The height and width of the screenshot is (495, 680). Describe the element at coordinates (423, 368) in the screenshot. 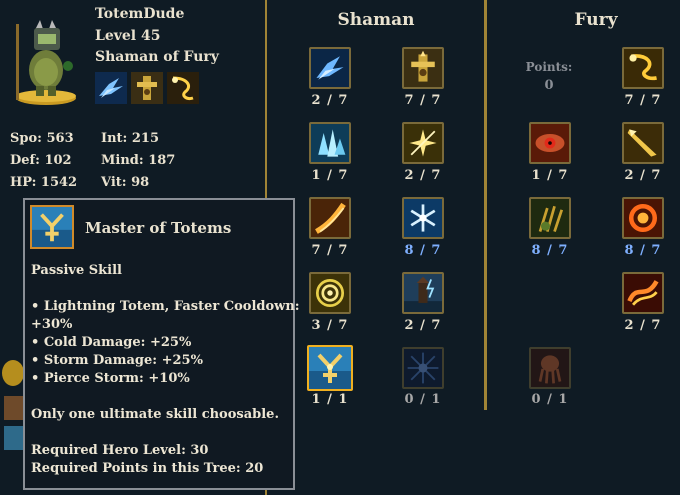

I see `locked-burst-skill` at that location.